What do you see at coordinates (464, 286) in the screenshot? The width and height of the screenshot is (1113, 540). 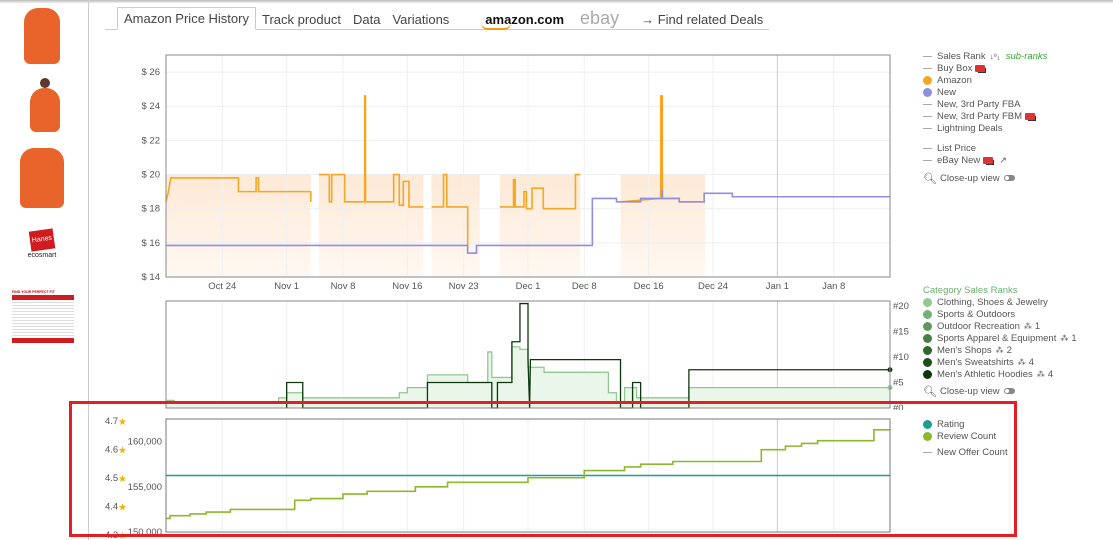 I see `x-tick-label: Nov 23` at bounding box center [464, 286].